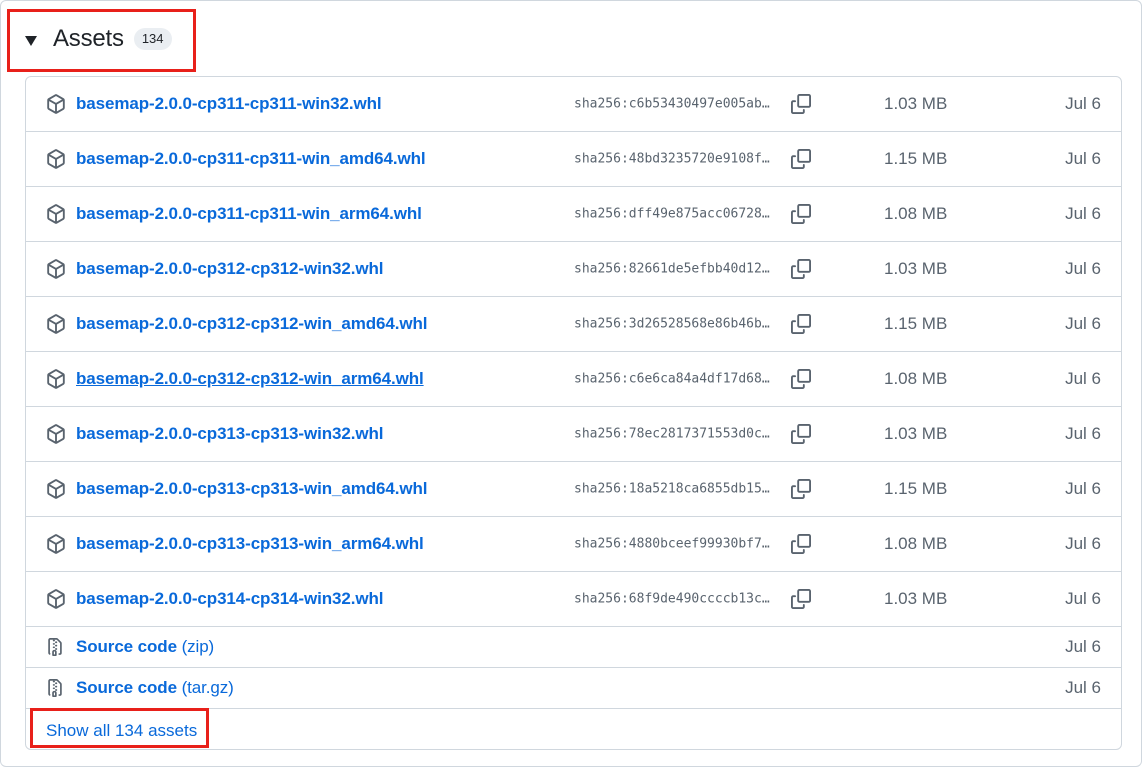 The image size is (1142, 767). Describe the element at coordinates (229, 104) in the screenshot. I see `asset-link: basemap-2.0.0-cp311-cp311-win32.whl` at that location.